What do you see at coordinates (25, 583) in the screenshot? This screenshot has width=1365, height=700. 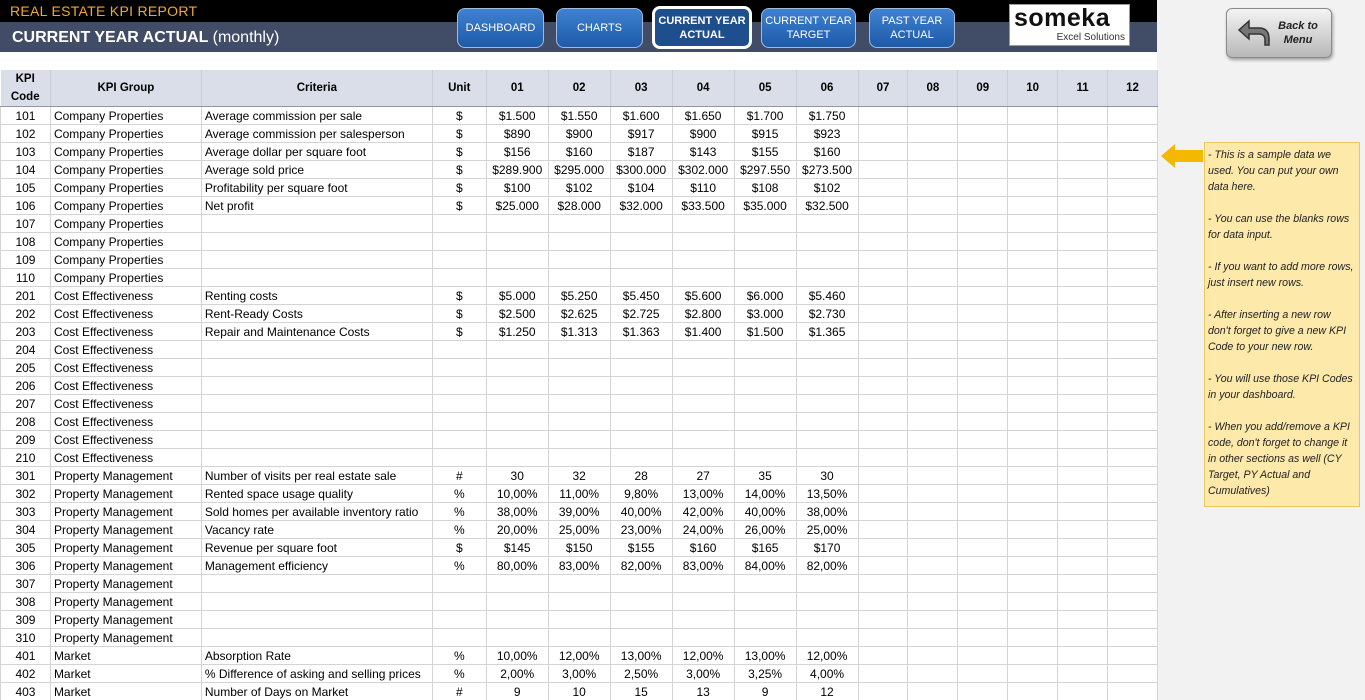 I see `kpi-code-cell: 307` at bounding box center [25, 583].